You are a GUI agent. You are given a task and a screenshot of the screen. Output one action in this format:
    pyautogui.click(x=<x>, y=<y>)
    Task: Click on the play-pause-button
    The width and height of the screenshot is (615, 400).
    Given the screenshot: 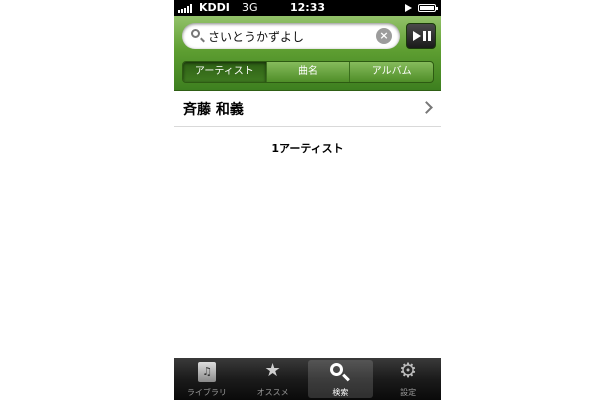 What is the action you would take?
    pyautogui.click(x=421, y=36)
    